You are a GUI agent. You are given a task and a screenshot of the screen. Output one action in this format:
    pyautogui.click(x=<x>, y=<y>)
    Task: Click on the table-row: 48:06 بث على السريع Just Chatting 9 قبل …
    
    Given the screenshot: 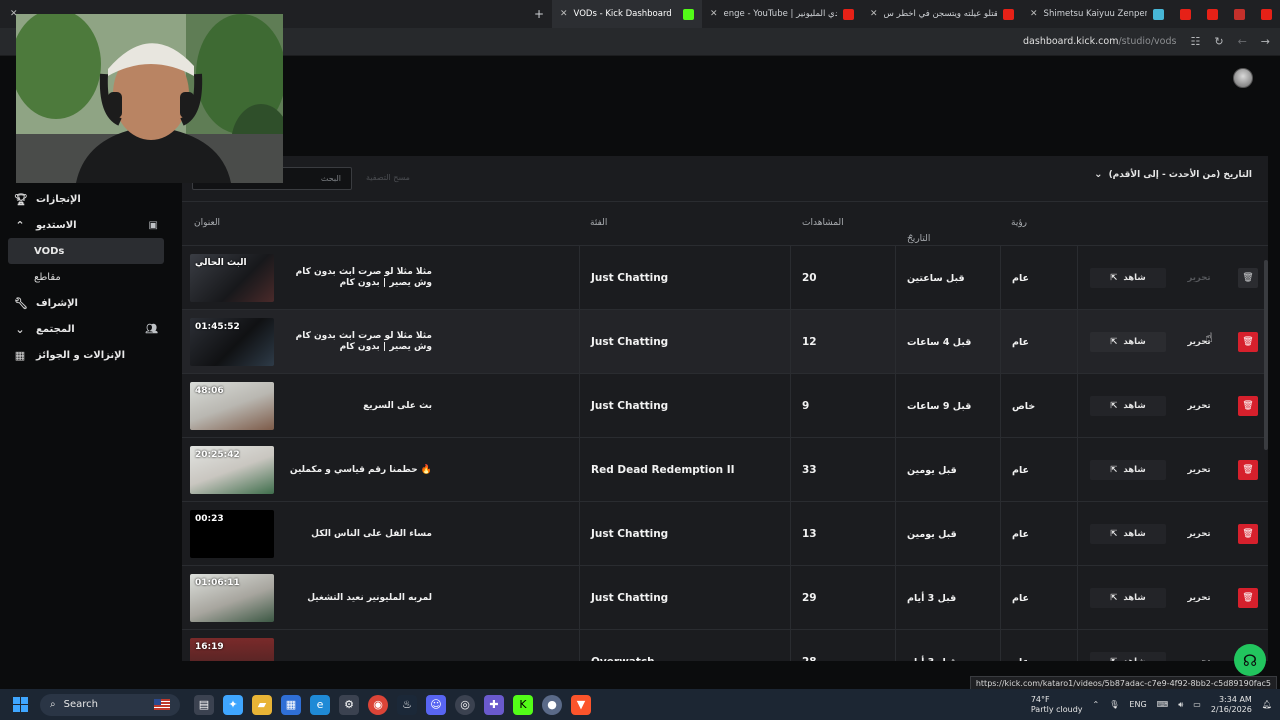 What is the action you would take?
    pyautogui.click(x=725, y=405)
    